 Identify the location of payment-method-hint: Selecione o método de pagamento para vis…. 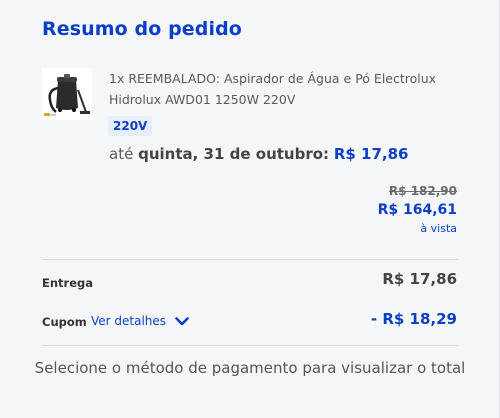
(250, 368).